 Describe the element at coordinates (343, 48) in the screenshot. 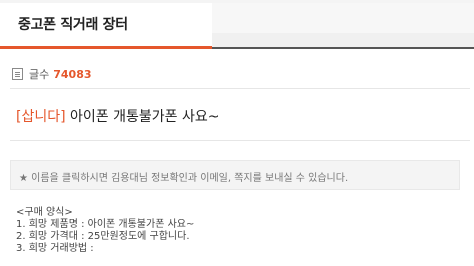

I see `tab-bar-divider` at that location.